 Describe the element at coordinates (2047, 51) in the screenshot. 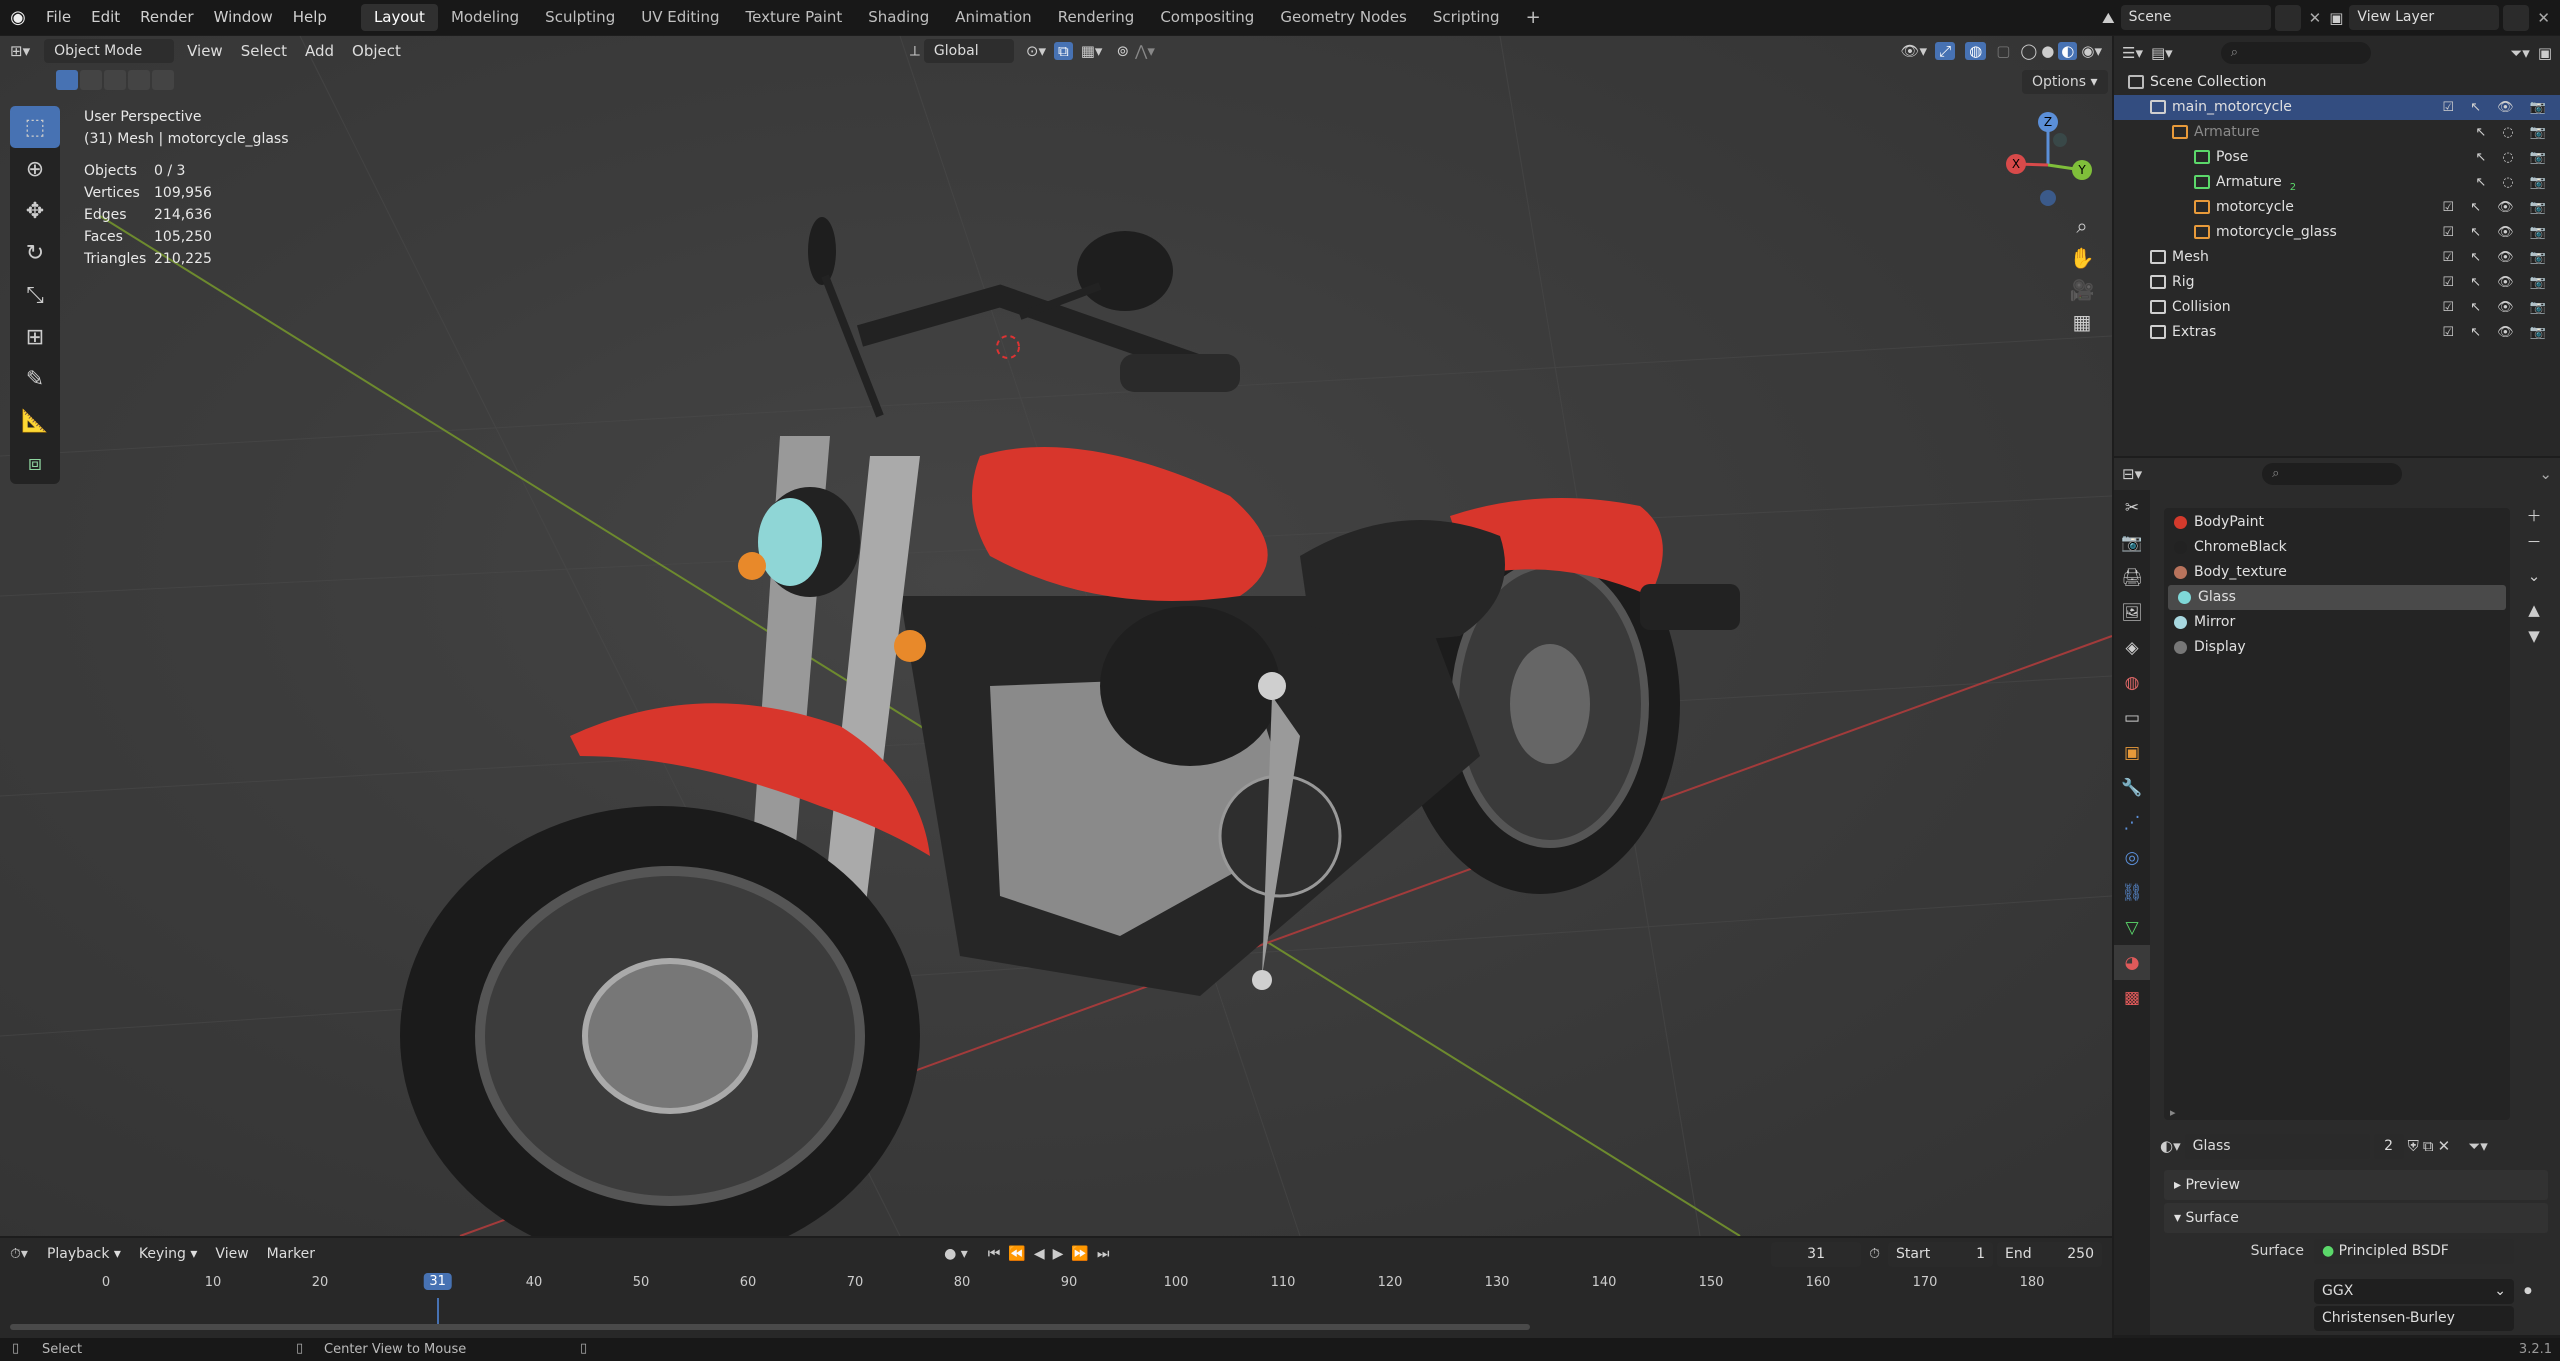

I see `shading-solid-icon: ●` at that location.